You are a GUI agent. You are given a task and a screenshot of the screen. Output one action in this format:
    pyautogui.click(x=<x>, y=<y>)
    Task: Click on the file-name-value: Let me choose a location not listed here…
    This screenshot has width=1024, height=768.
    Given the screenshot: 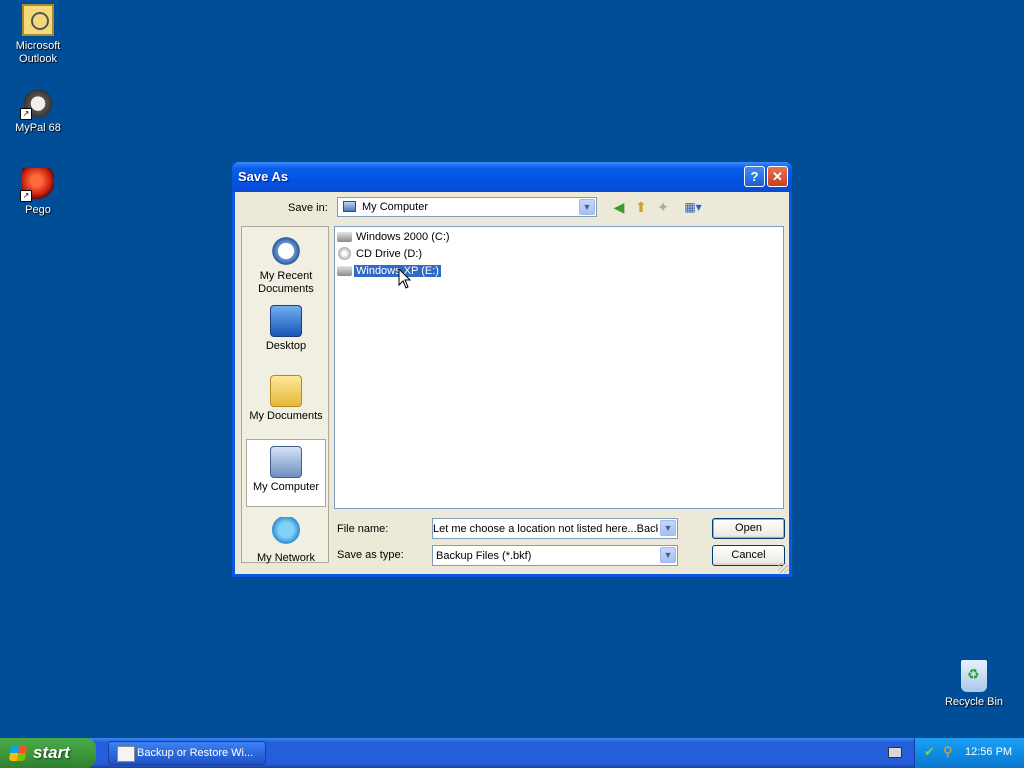 What is the action you would take?
    pyautogui.click(x=545, y=529)
    